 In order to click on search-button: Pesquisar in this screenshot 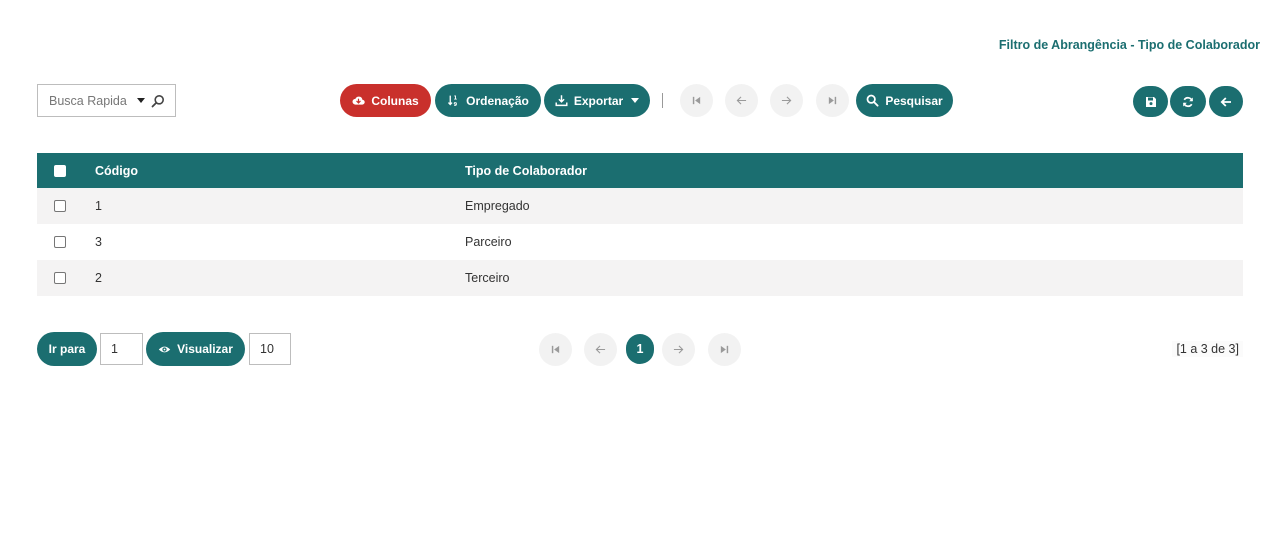, I will do `click(904, 100)`.